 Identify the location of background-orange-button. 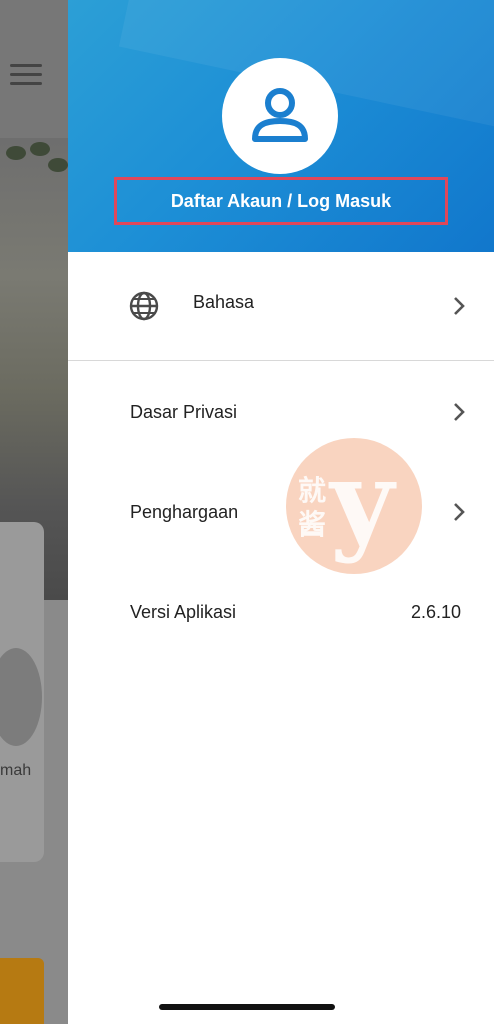
(22, 991).